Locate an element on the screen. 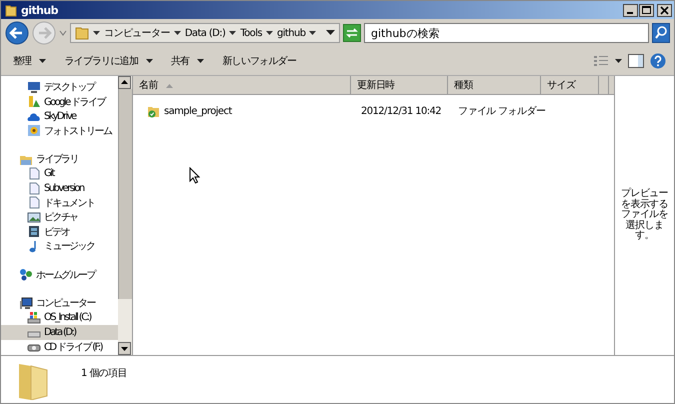 This screenshot has height=404, width=675. column-header: 種類 is located at coordinates (494, 85).